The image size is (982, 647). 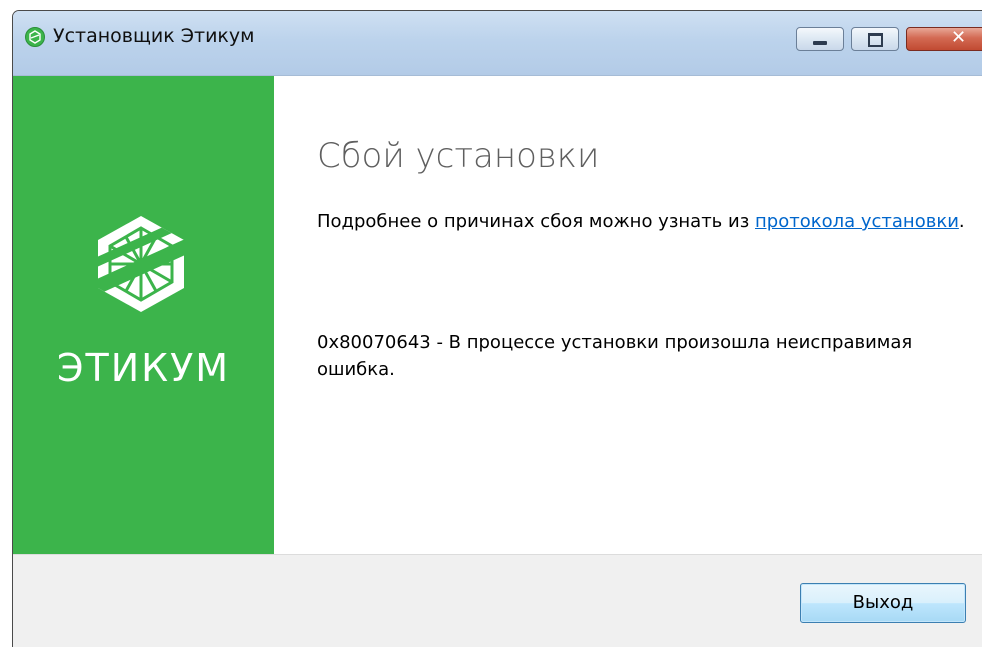 I want to click on install-log-link: протокола установки, so click(x=857, y=221).